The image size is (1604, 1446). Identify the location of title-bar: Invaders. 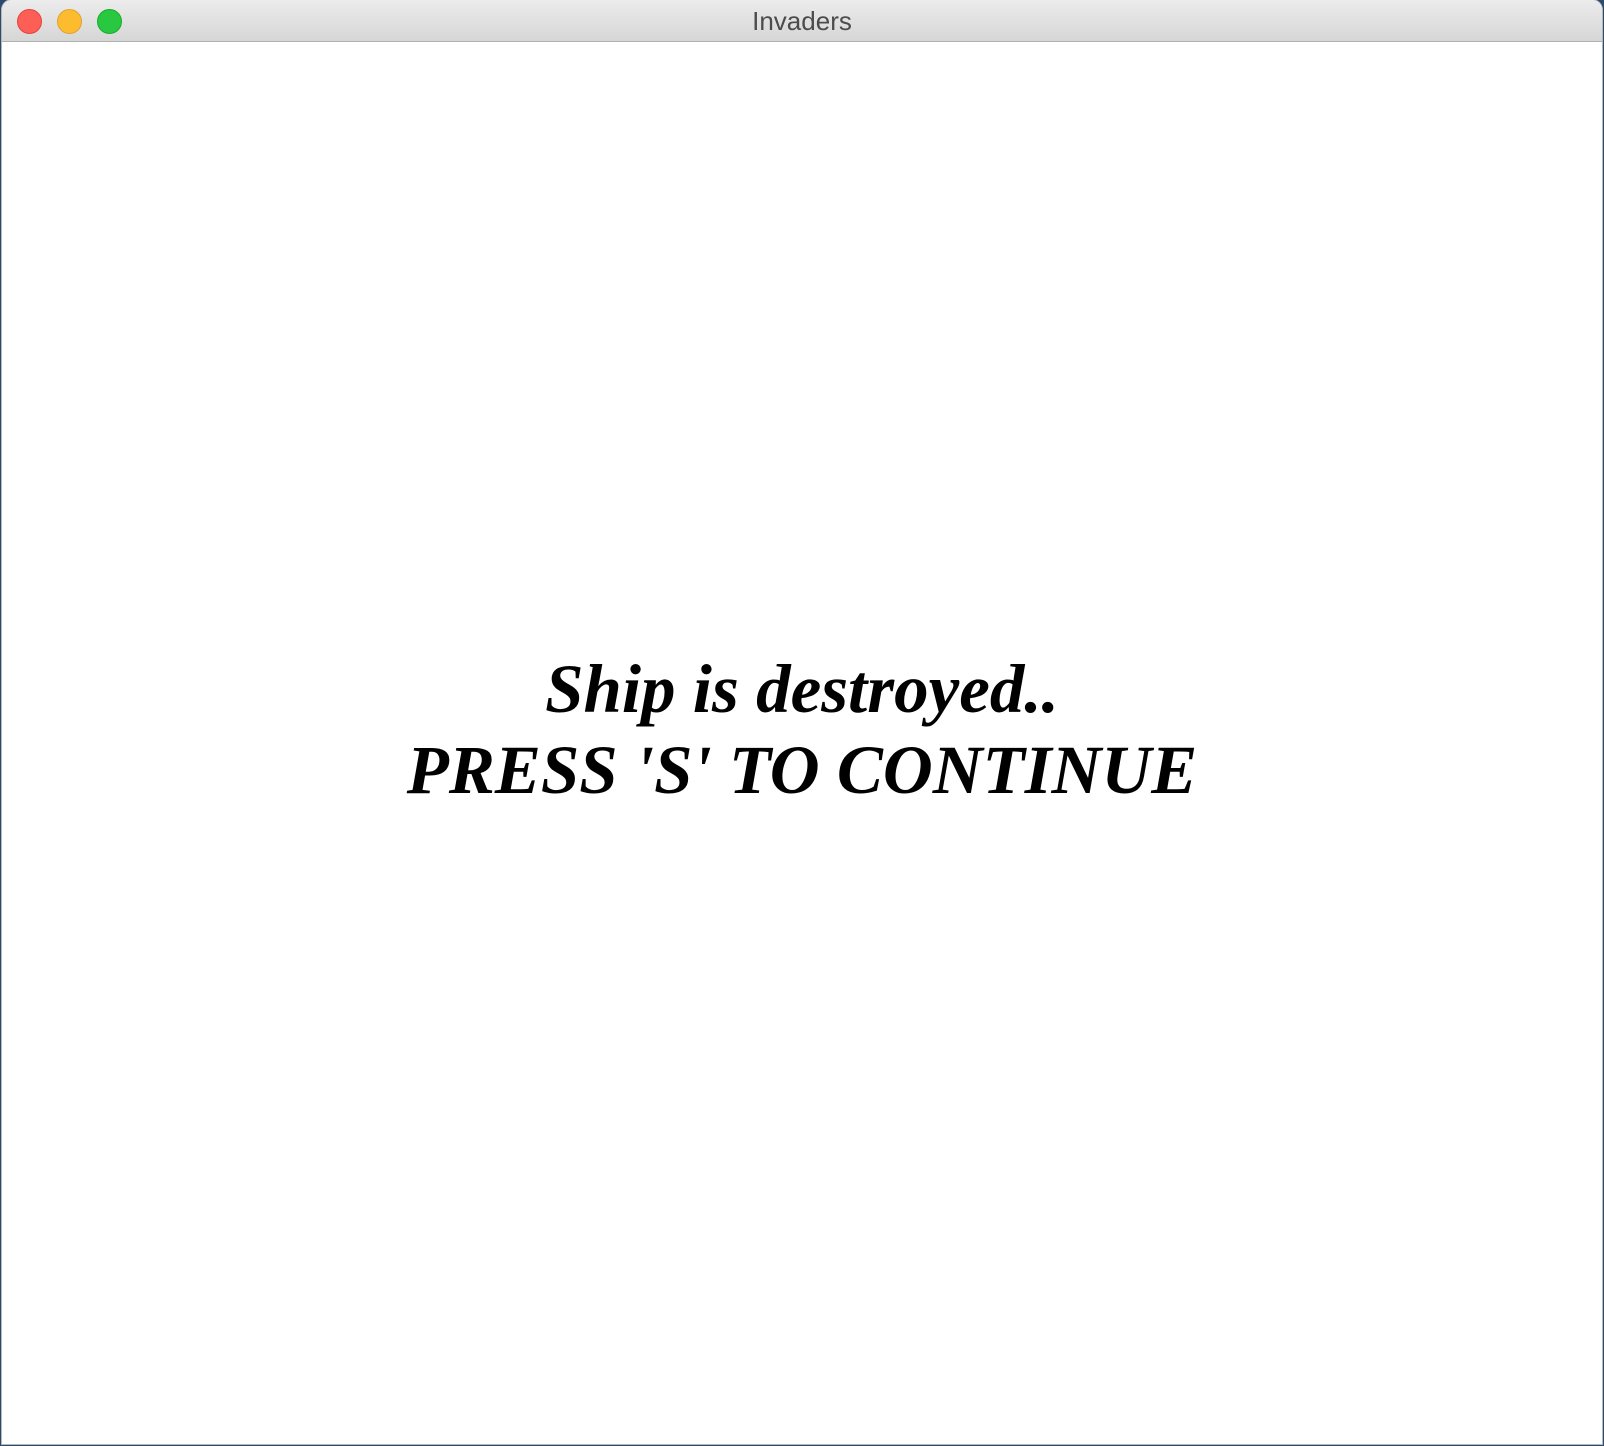
(802, 21).